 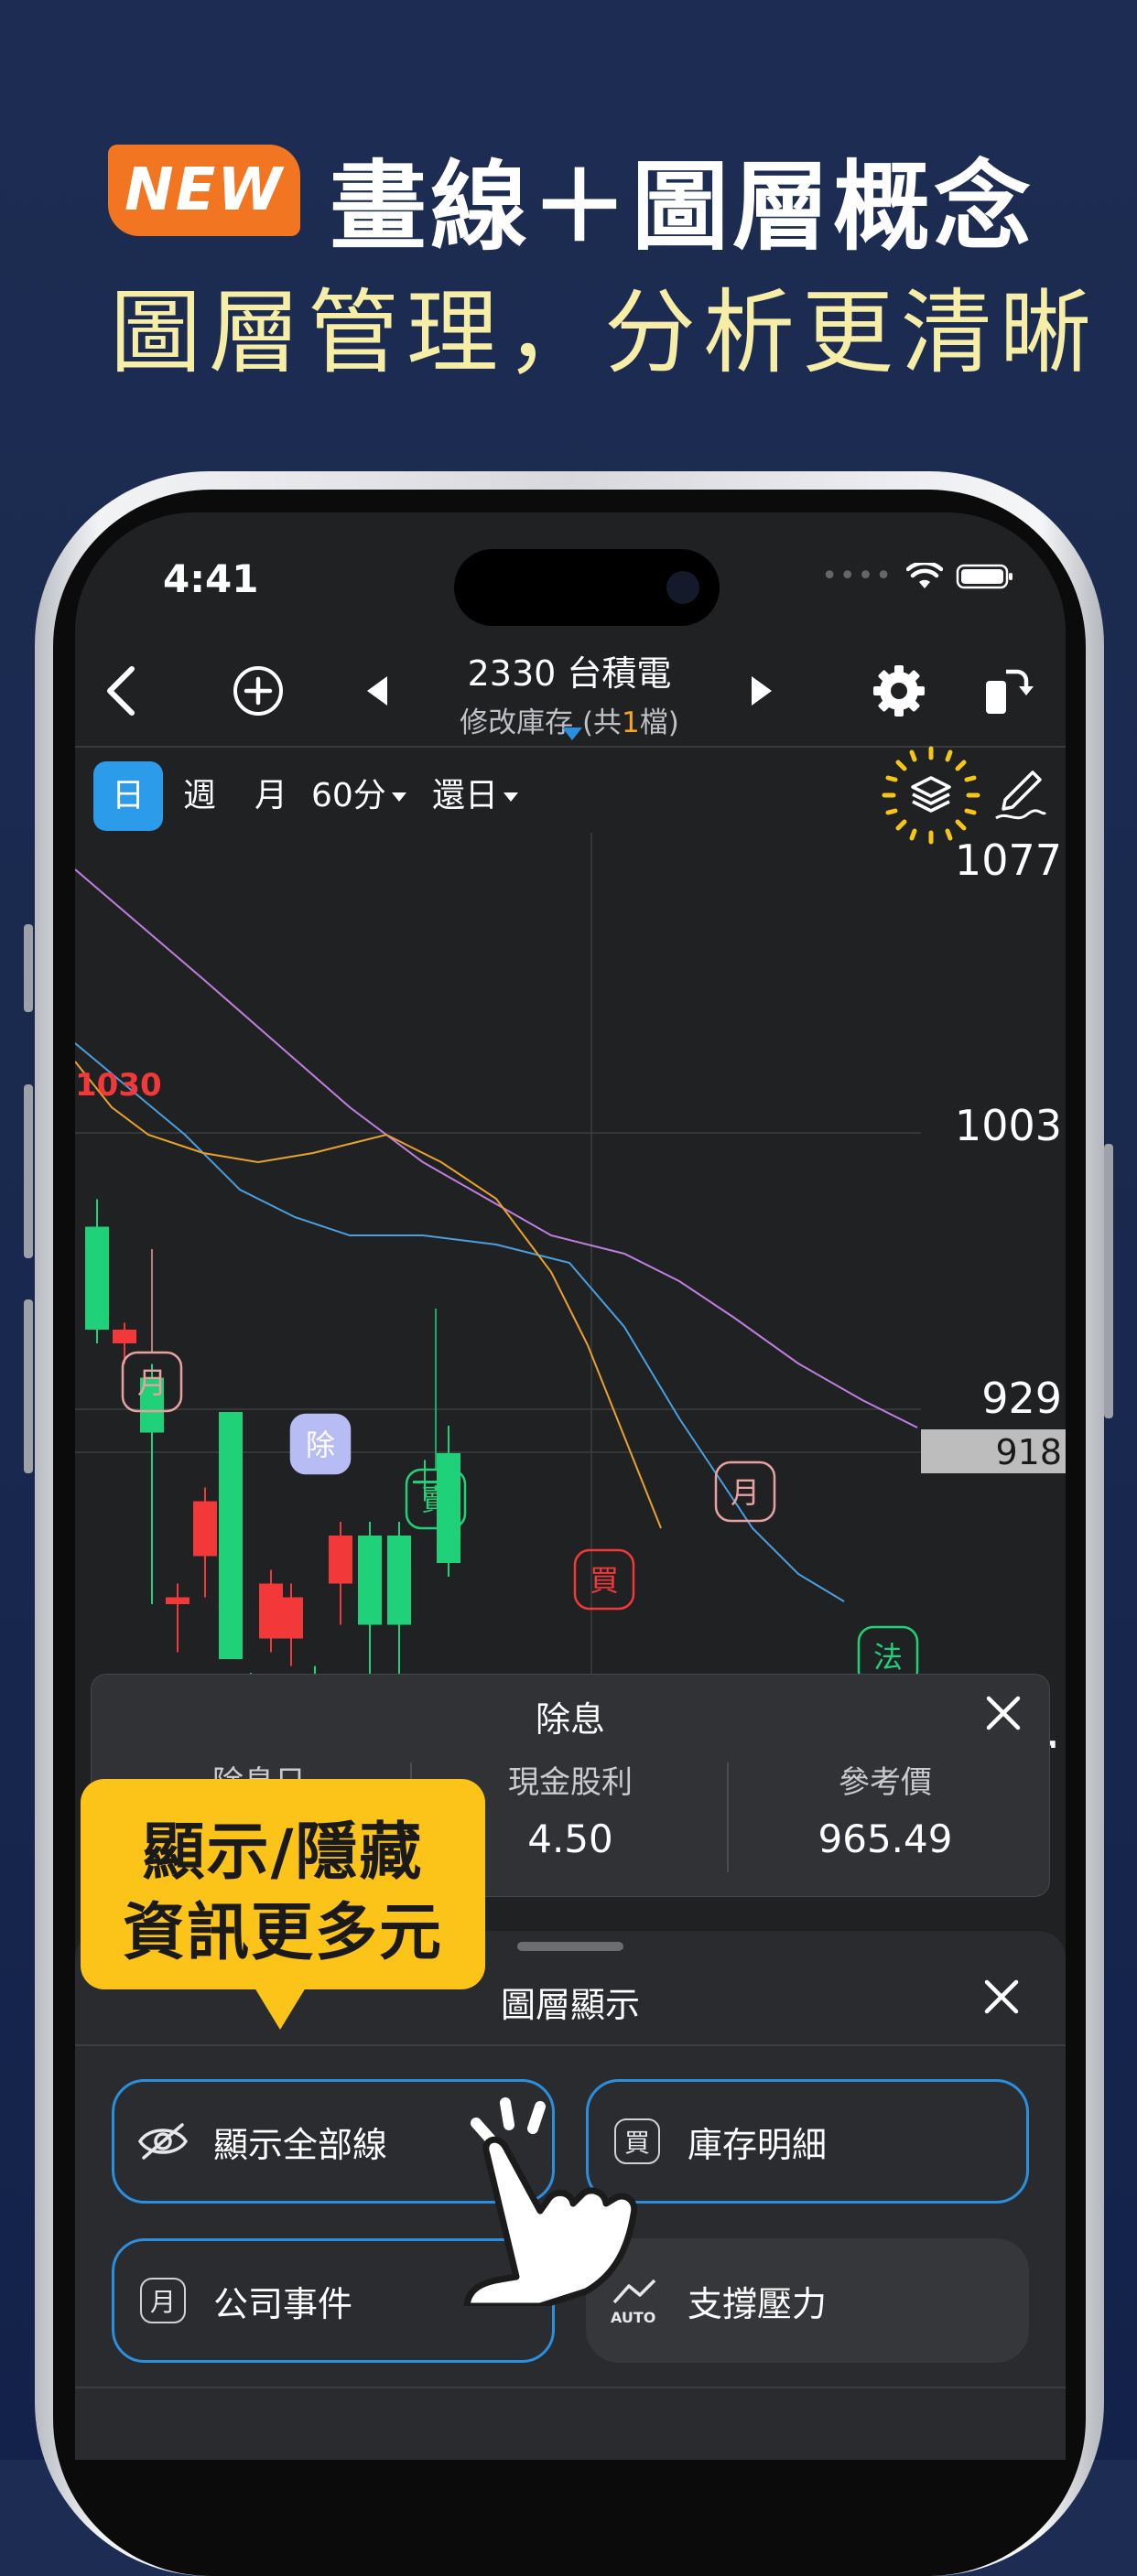 I want to click on period-minutes-dropdown: 60分, so click(x=358, y=796).